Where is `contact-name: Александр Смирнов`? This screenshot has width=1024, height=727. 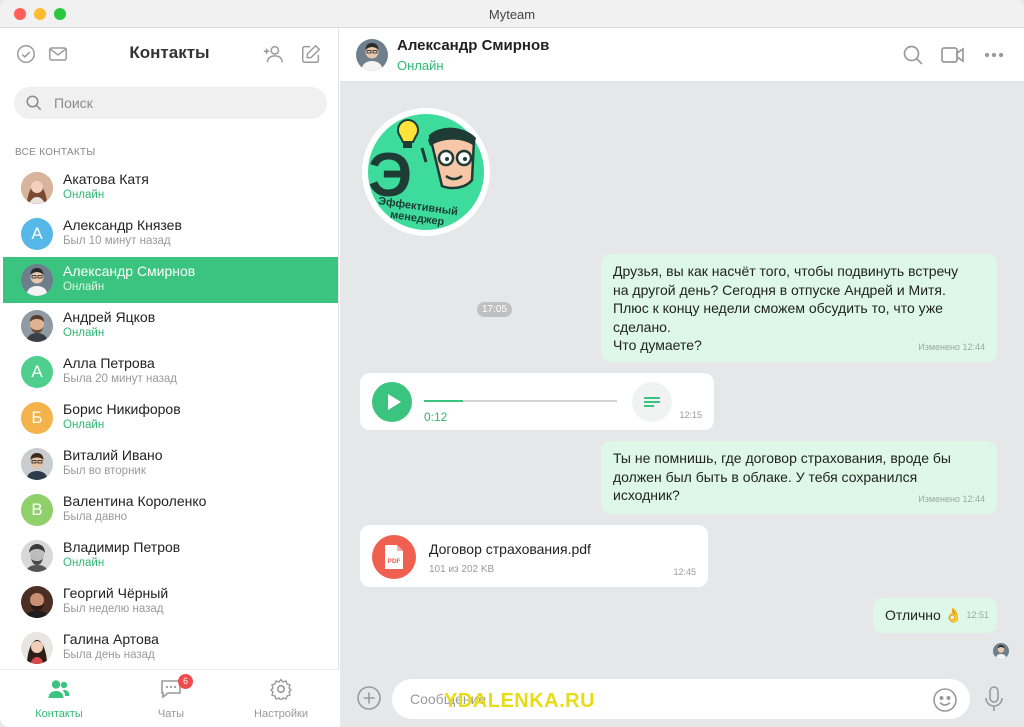 contact-name: Александр Смирнов is located at coordinates (129, 271).